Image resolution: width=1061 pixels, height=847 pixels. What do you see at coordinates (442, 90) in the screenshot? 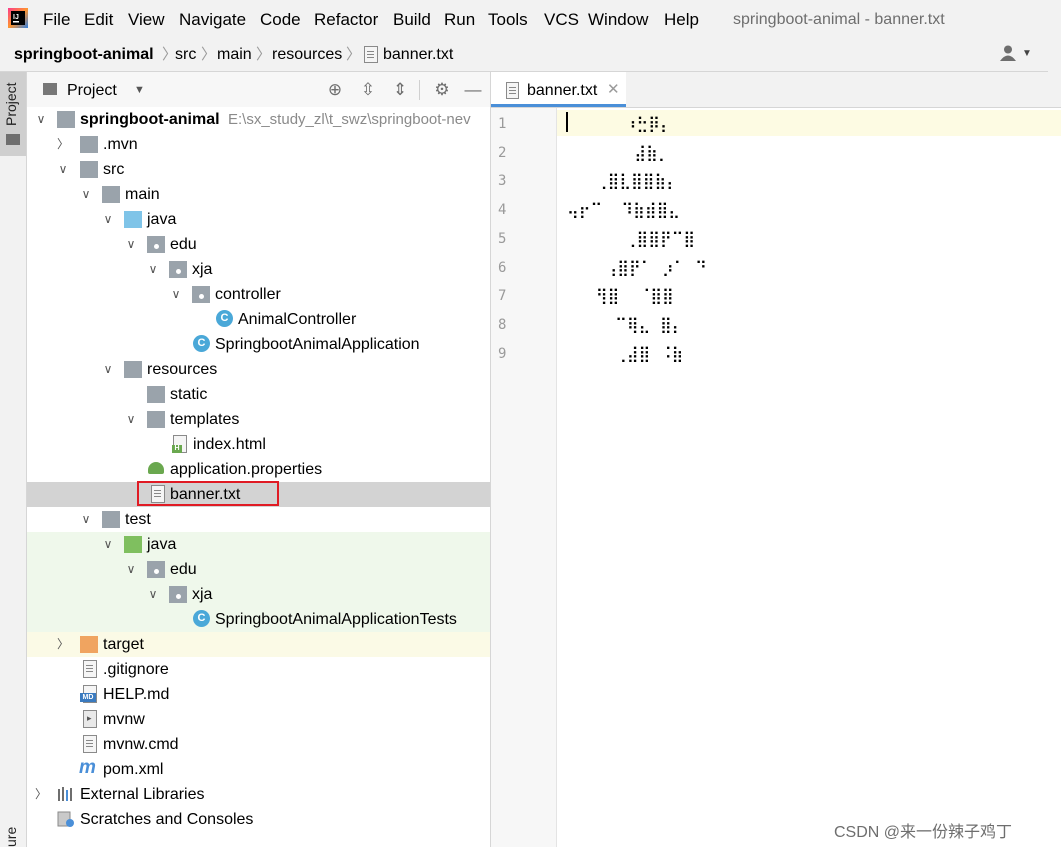
I see `gear-icon: ⚙` at bounding box center [442, 90].